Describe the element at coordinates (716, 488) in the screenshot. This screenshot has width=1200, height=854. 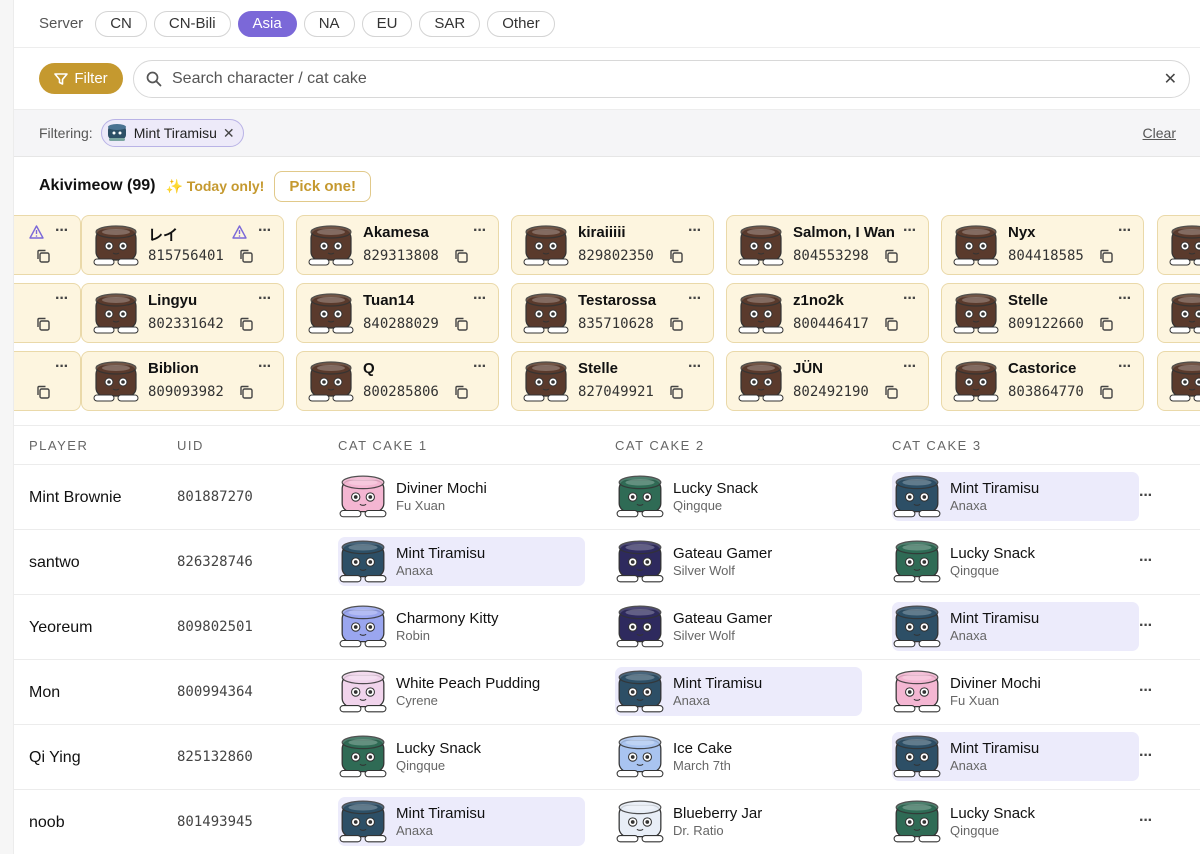
I see `cat-cake-name: Lucky Snack` at that location.